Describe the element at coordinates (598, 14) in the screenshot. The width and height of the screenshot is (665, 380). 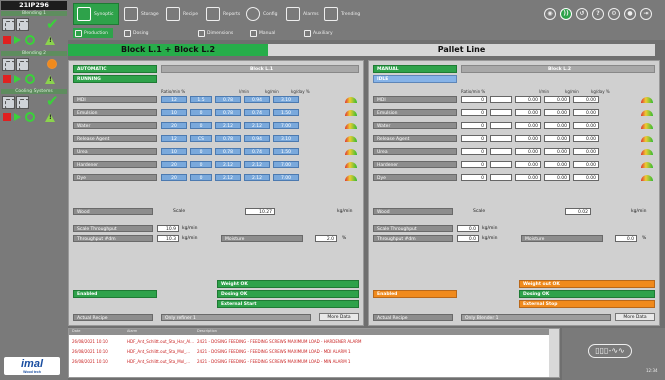
I see `help-icon: ?` at that location.